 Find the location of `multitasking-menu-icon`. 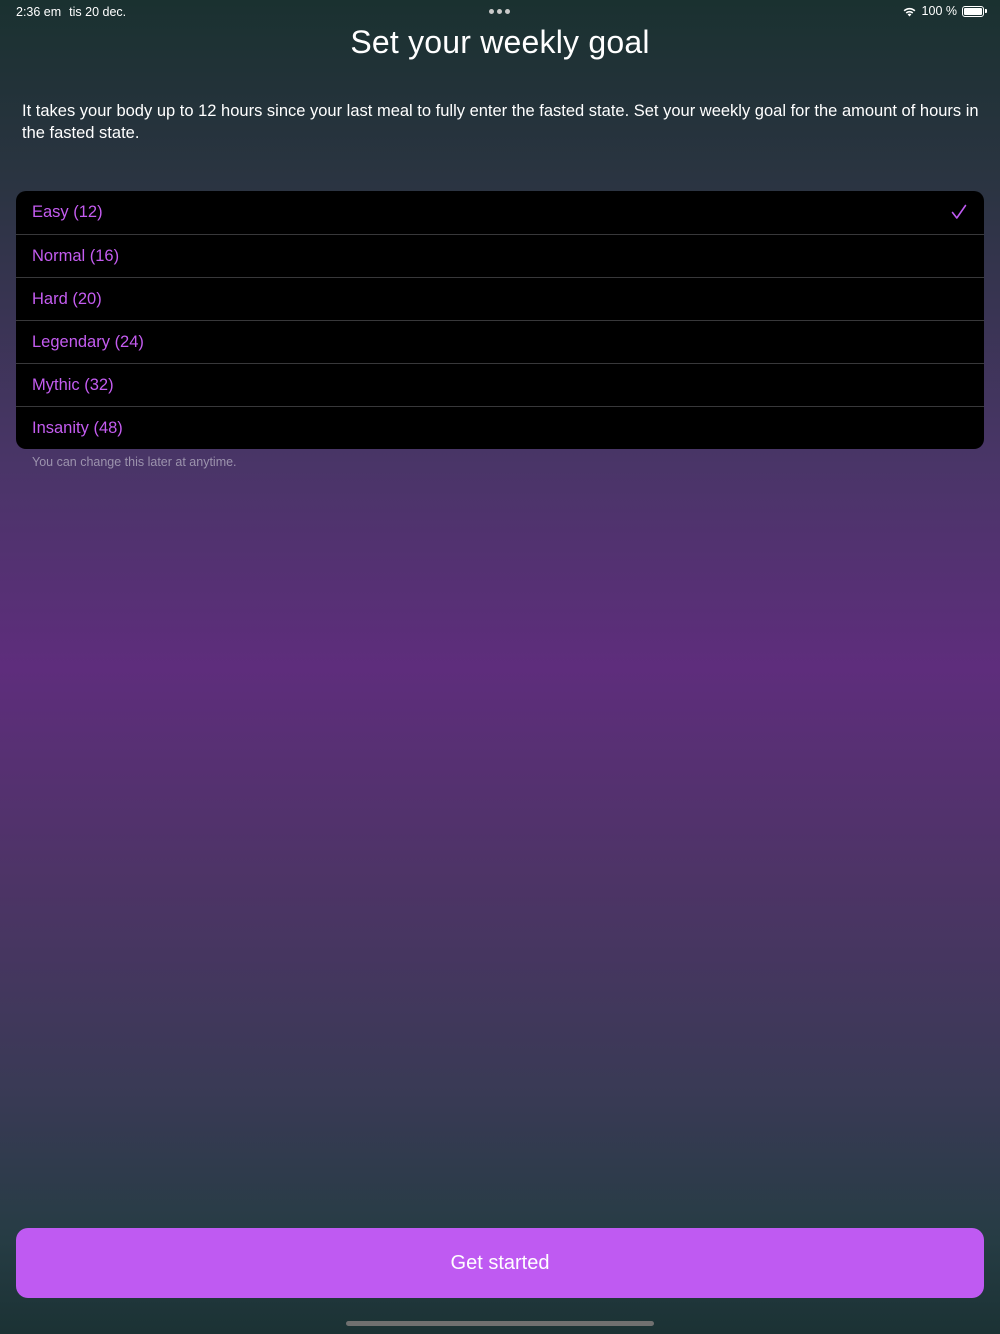

multitasking-menu-icon is located at coordinates (499, 11).